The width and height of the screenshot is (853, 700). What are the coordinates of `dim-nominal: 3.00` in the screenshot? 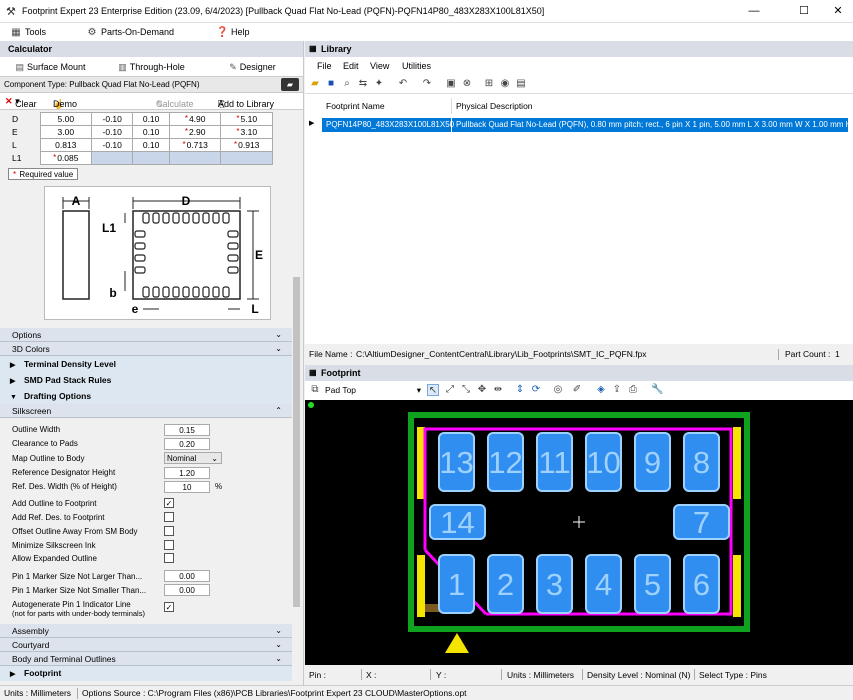 It's located at (66, 132).